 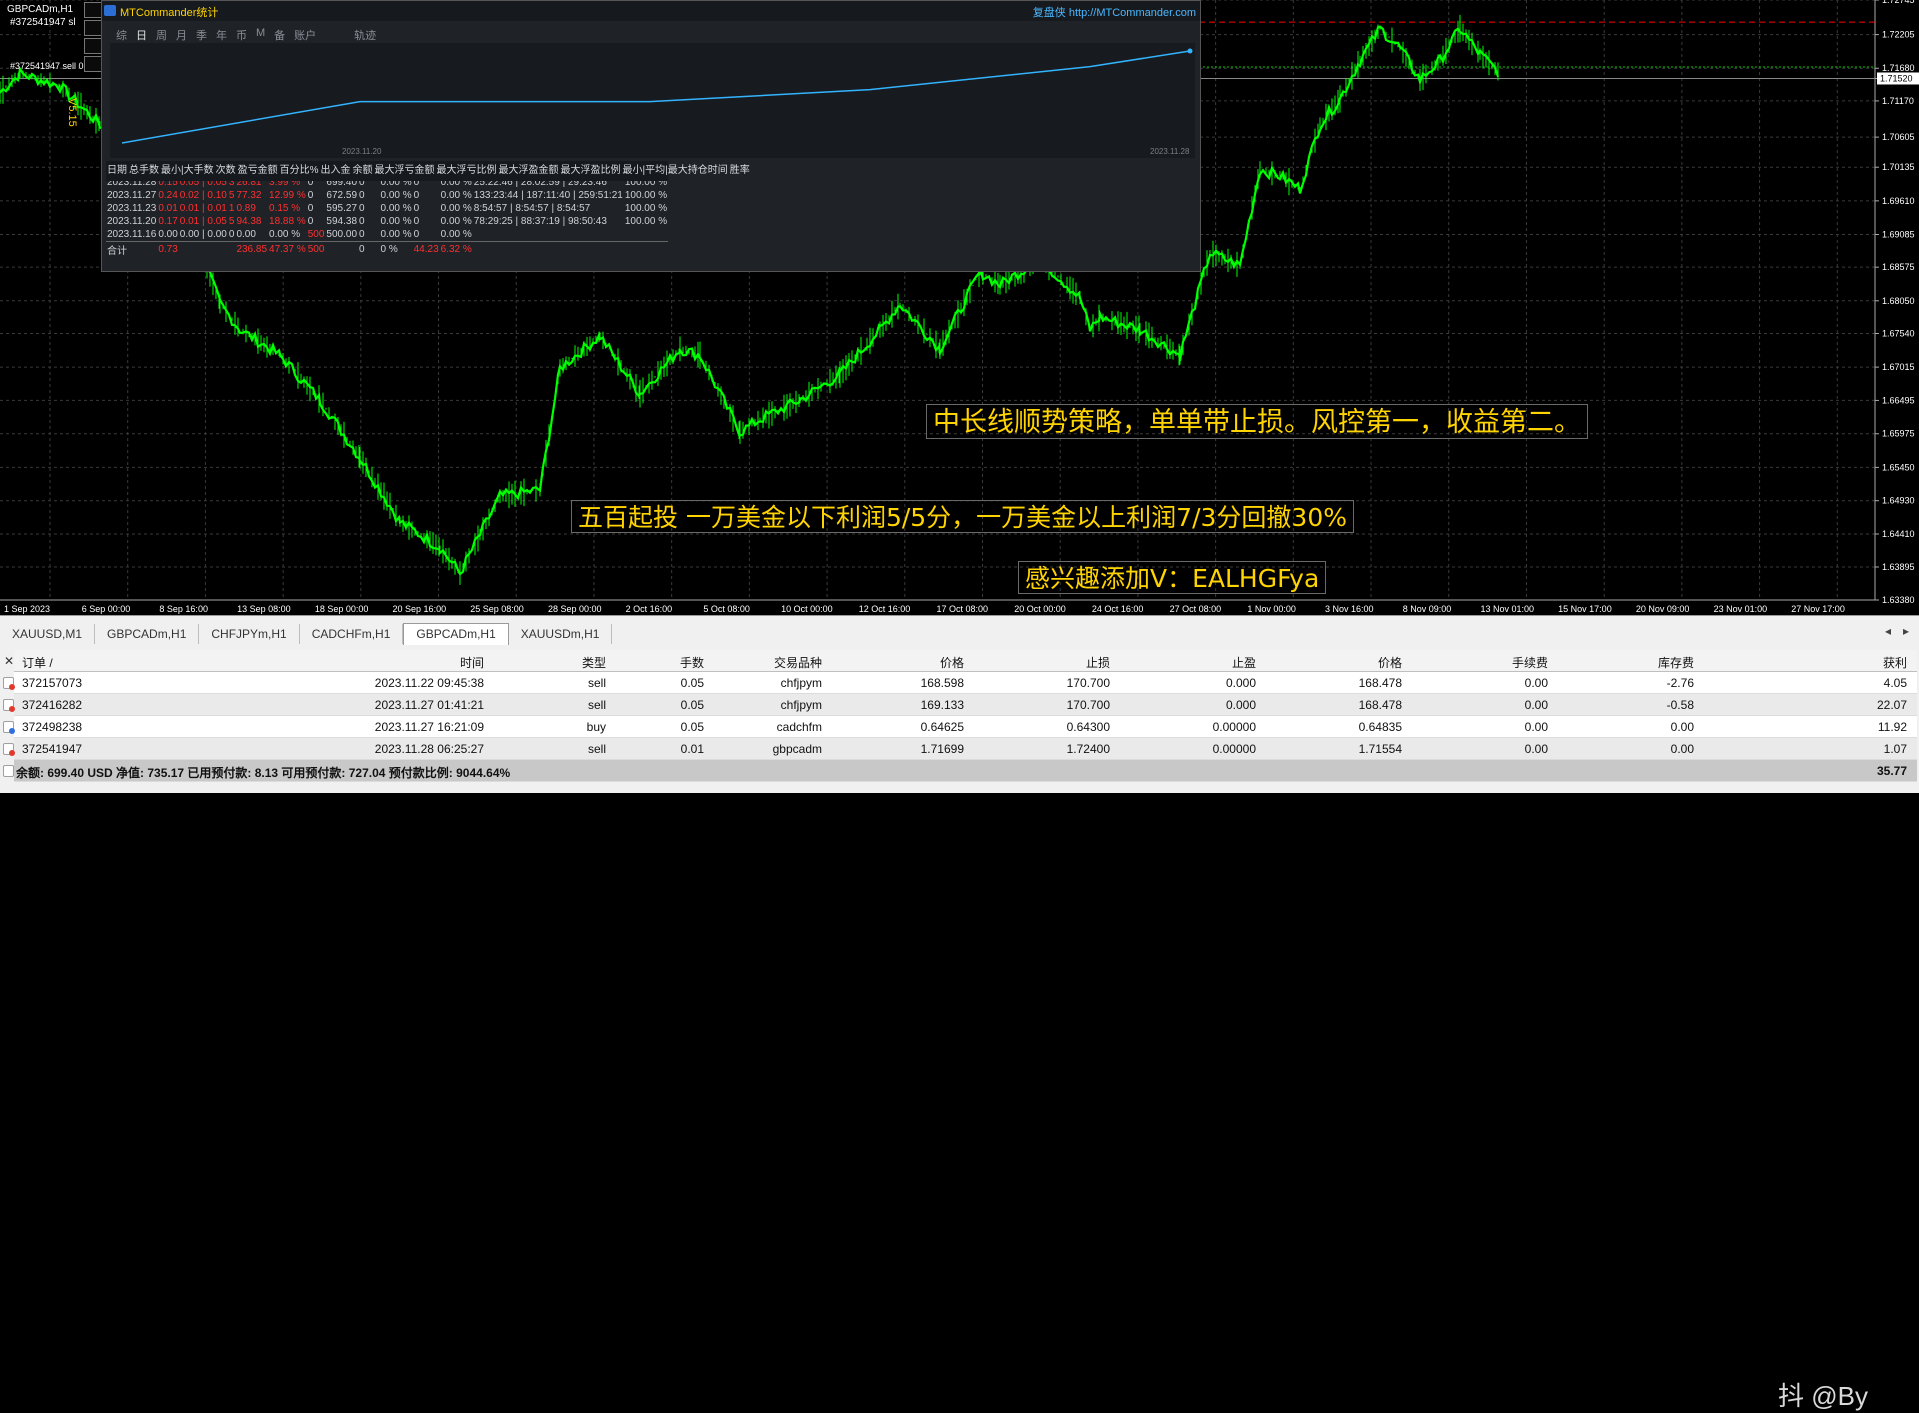 What do you see at coordinates (352, 634) in the screenshot?
I see `symbol-tab: CADCHFm,H1` at bounding box center [352, 634].